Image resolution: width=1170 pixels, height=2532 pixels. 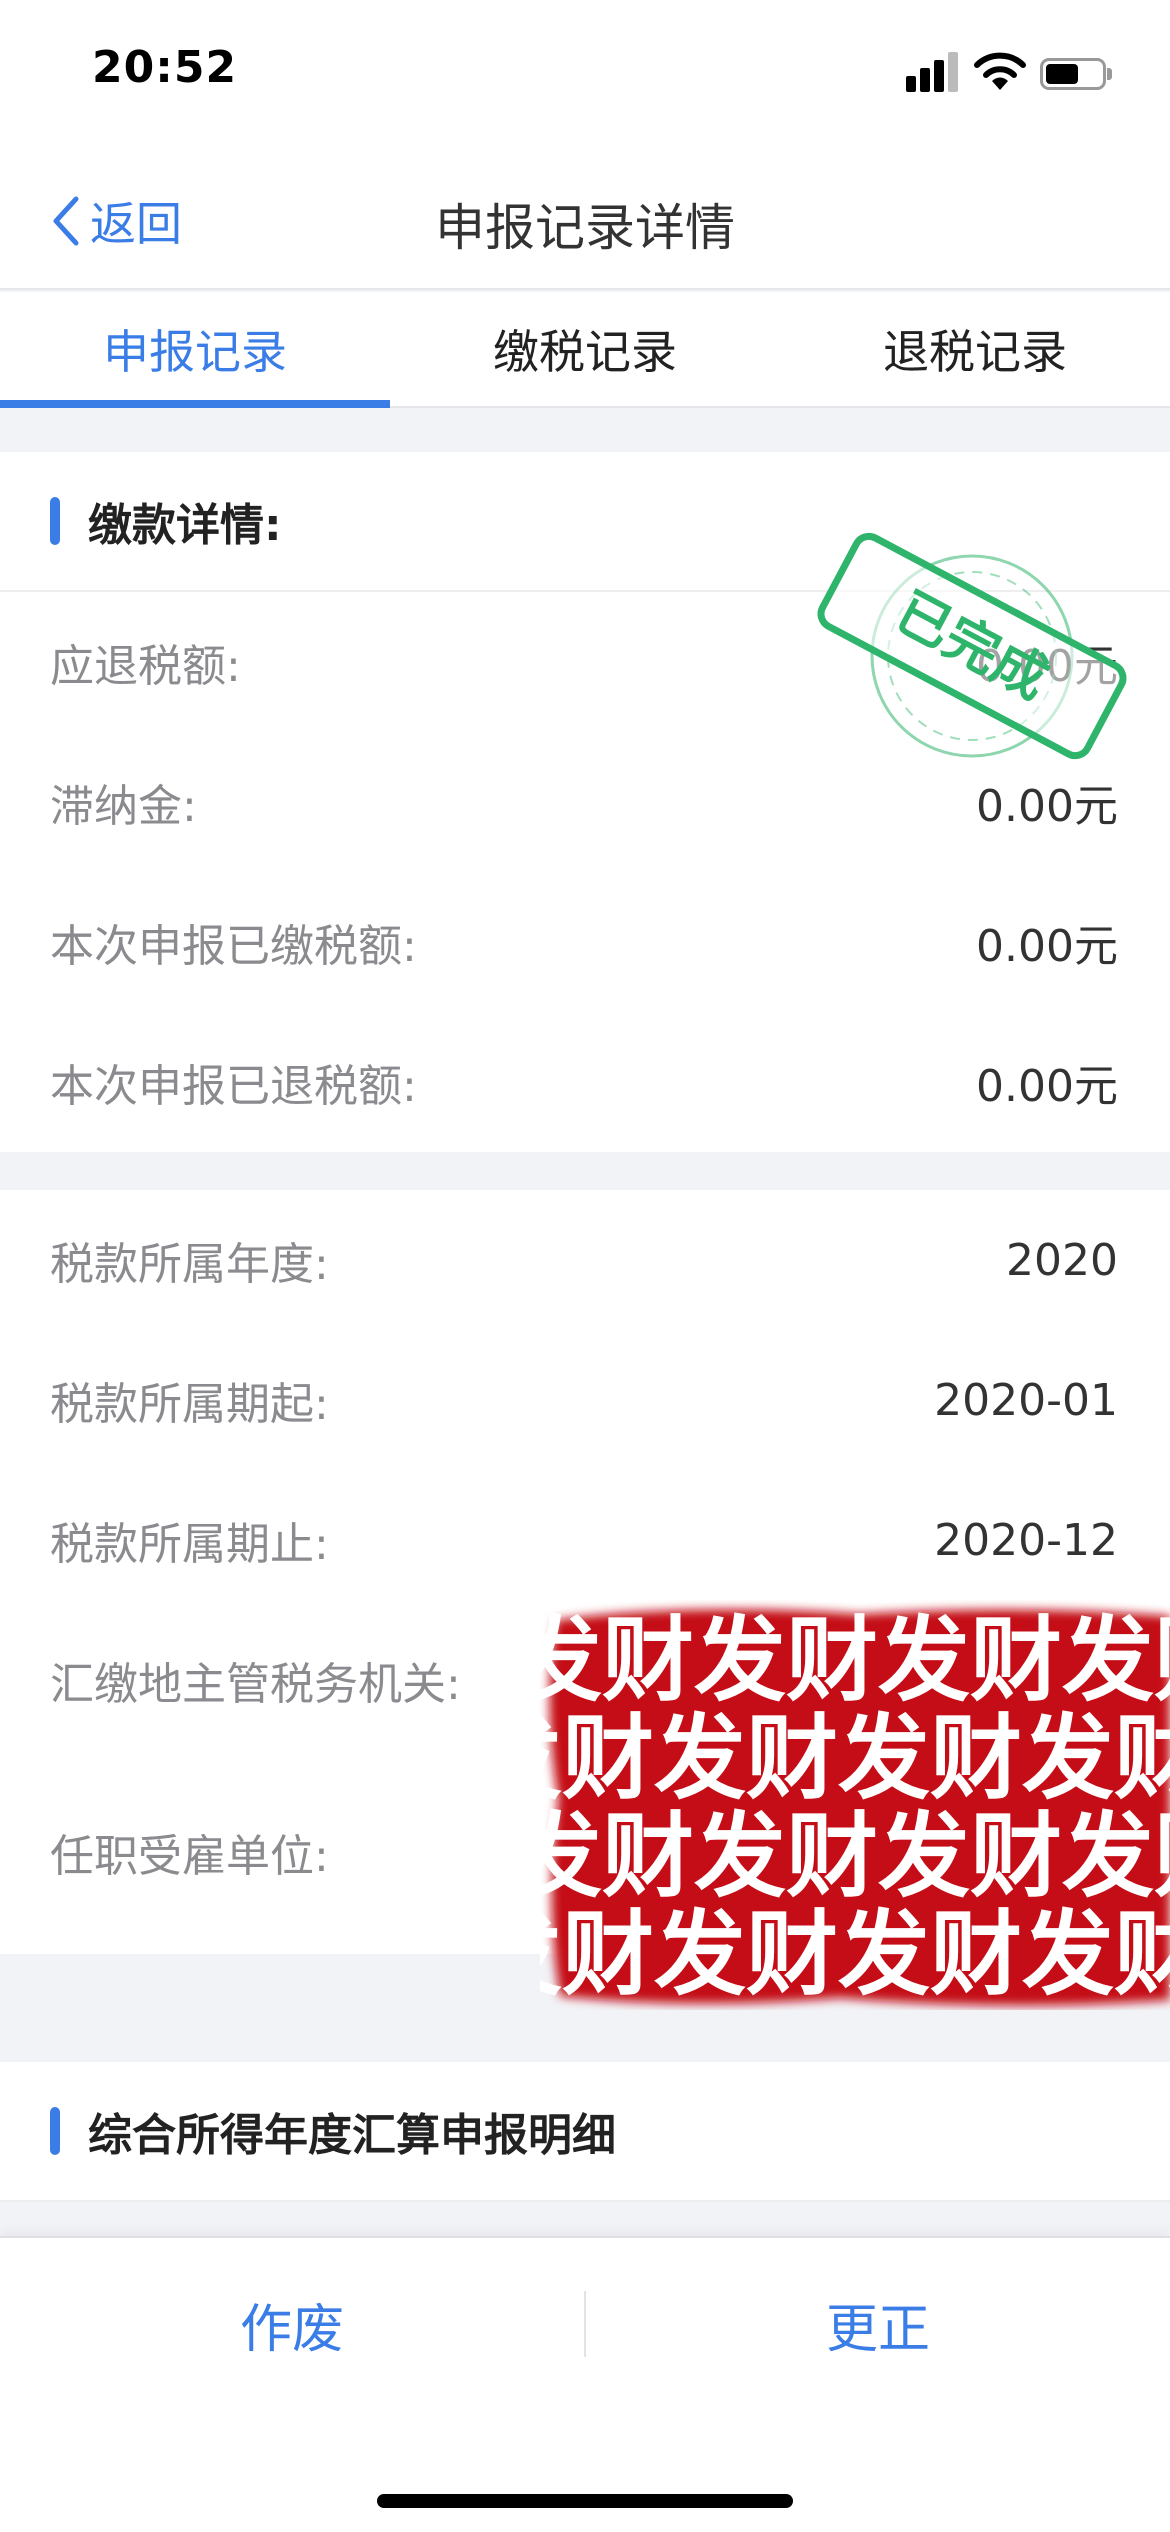 I want to click on tab-payment-record: 缴税记录, so click(x=585, y=349).